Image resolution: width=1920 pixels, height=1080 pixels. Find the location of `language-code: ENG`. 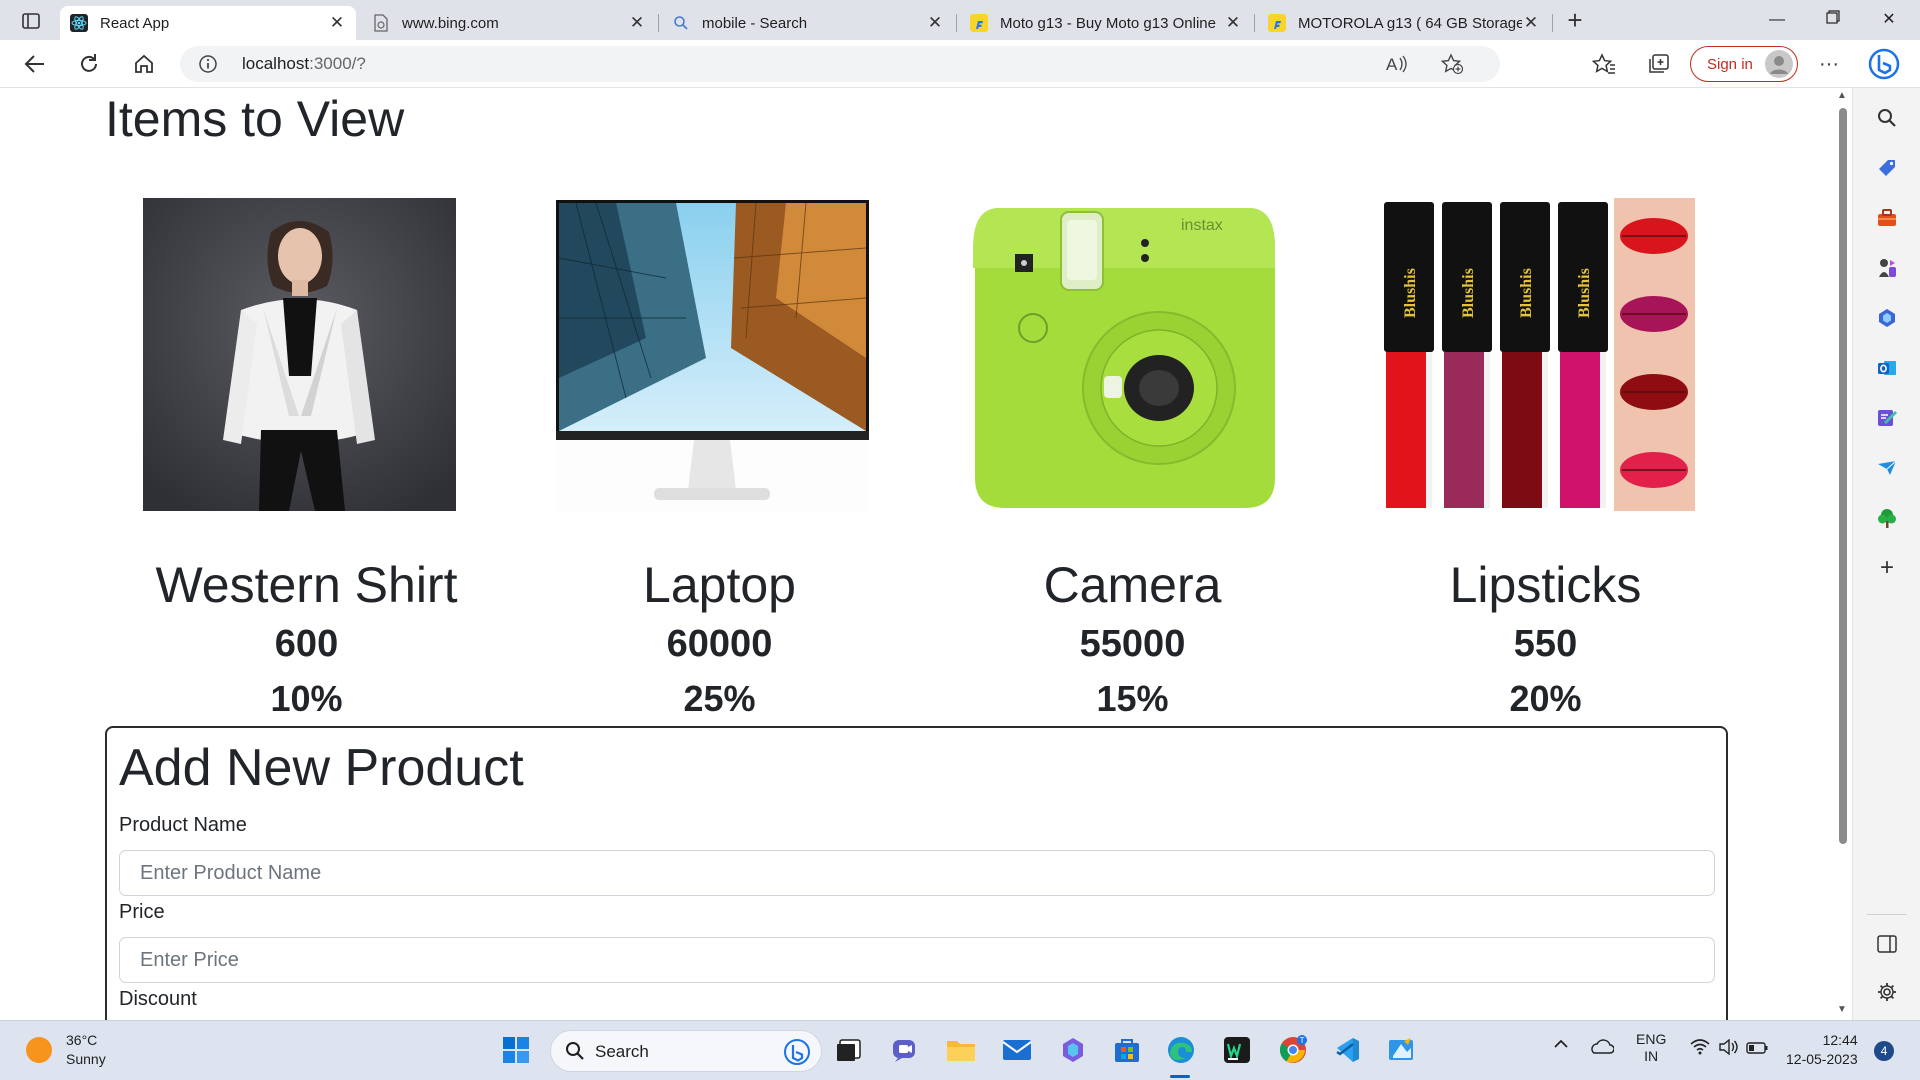

language-code: ENG is located at coordinates (1651, 1039).